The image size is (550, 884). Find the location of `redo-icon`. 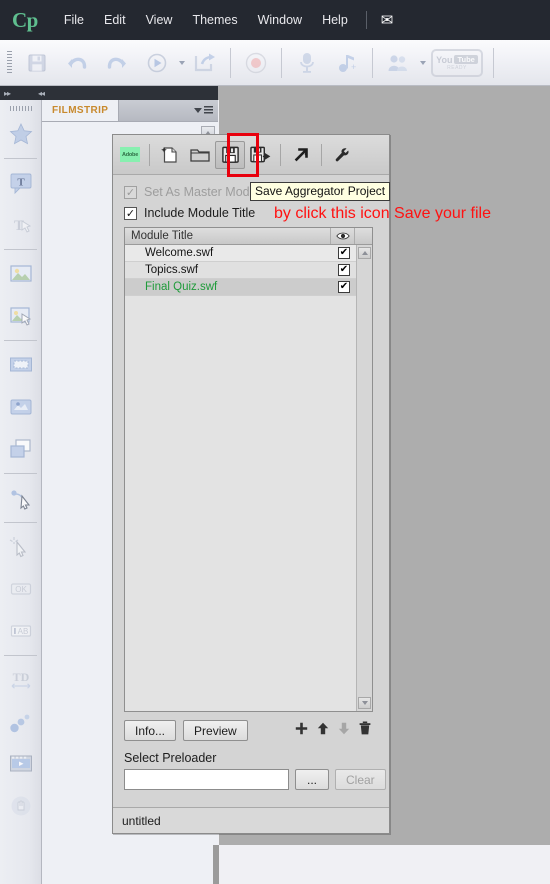

redo-icon is located at coordinates (117, 63).